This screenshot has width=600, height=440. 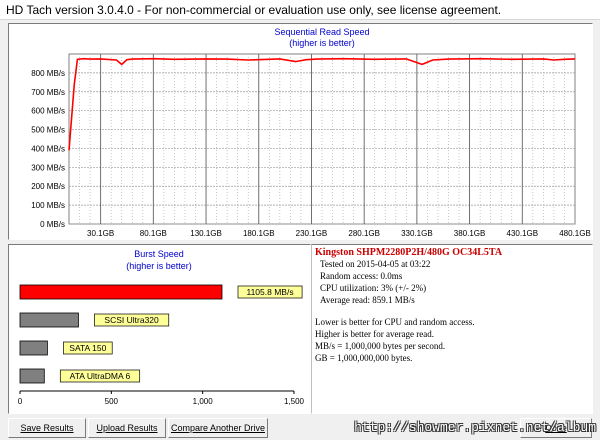 What do you see at coordinates (373, 288) in the screenshot?
I see `cpu-utilization: CPU utilization: 3% (+/- 2%)` at bounding box center [373, 288].